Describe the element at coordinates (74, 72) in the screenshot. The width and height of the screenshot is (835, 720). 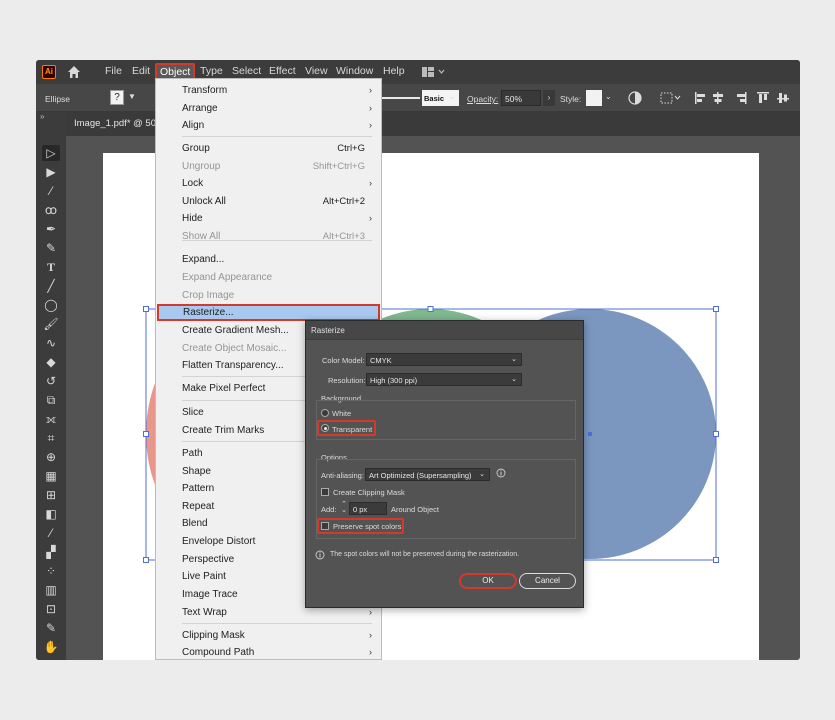
I see `home-icon` at that location.